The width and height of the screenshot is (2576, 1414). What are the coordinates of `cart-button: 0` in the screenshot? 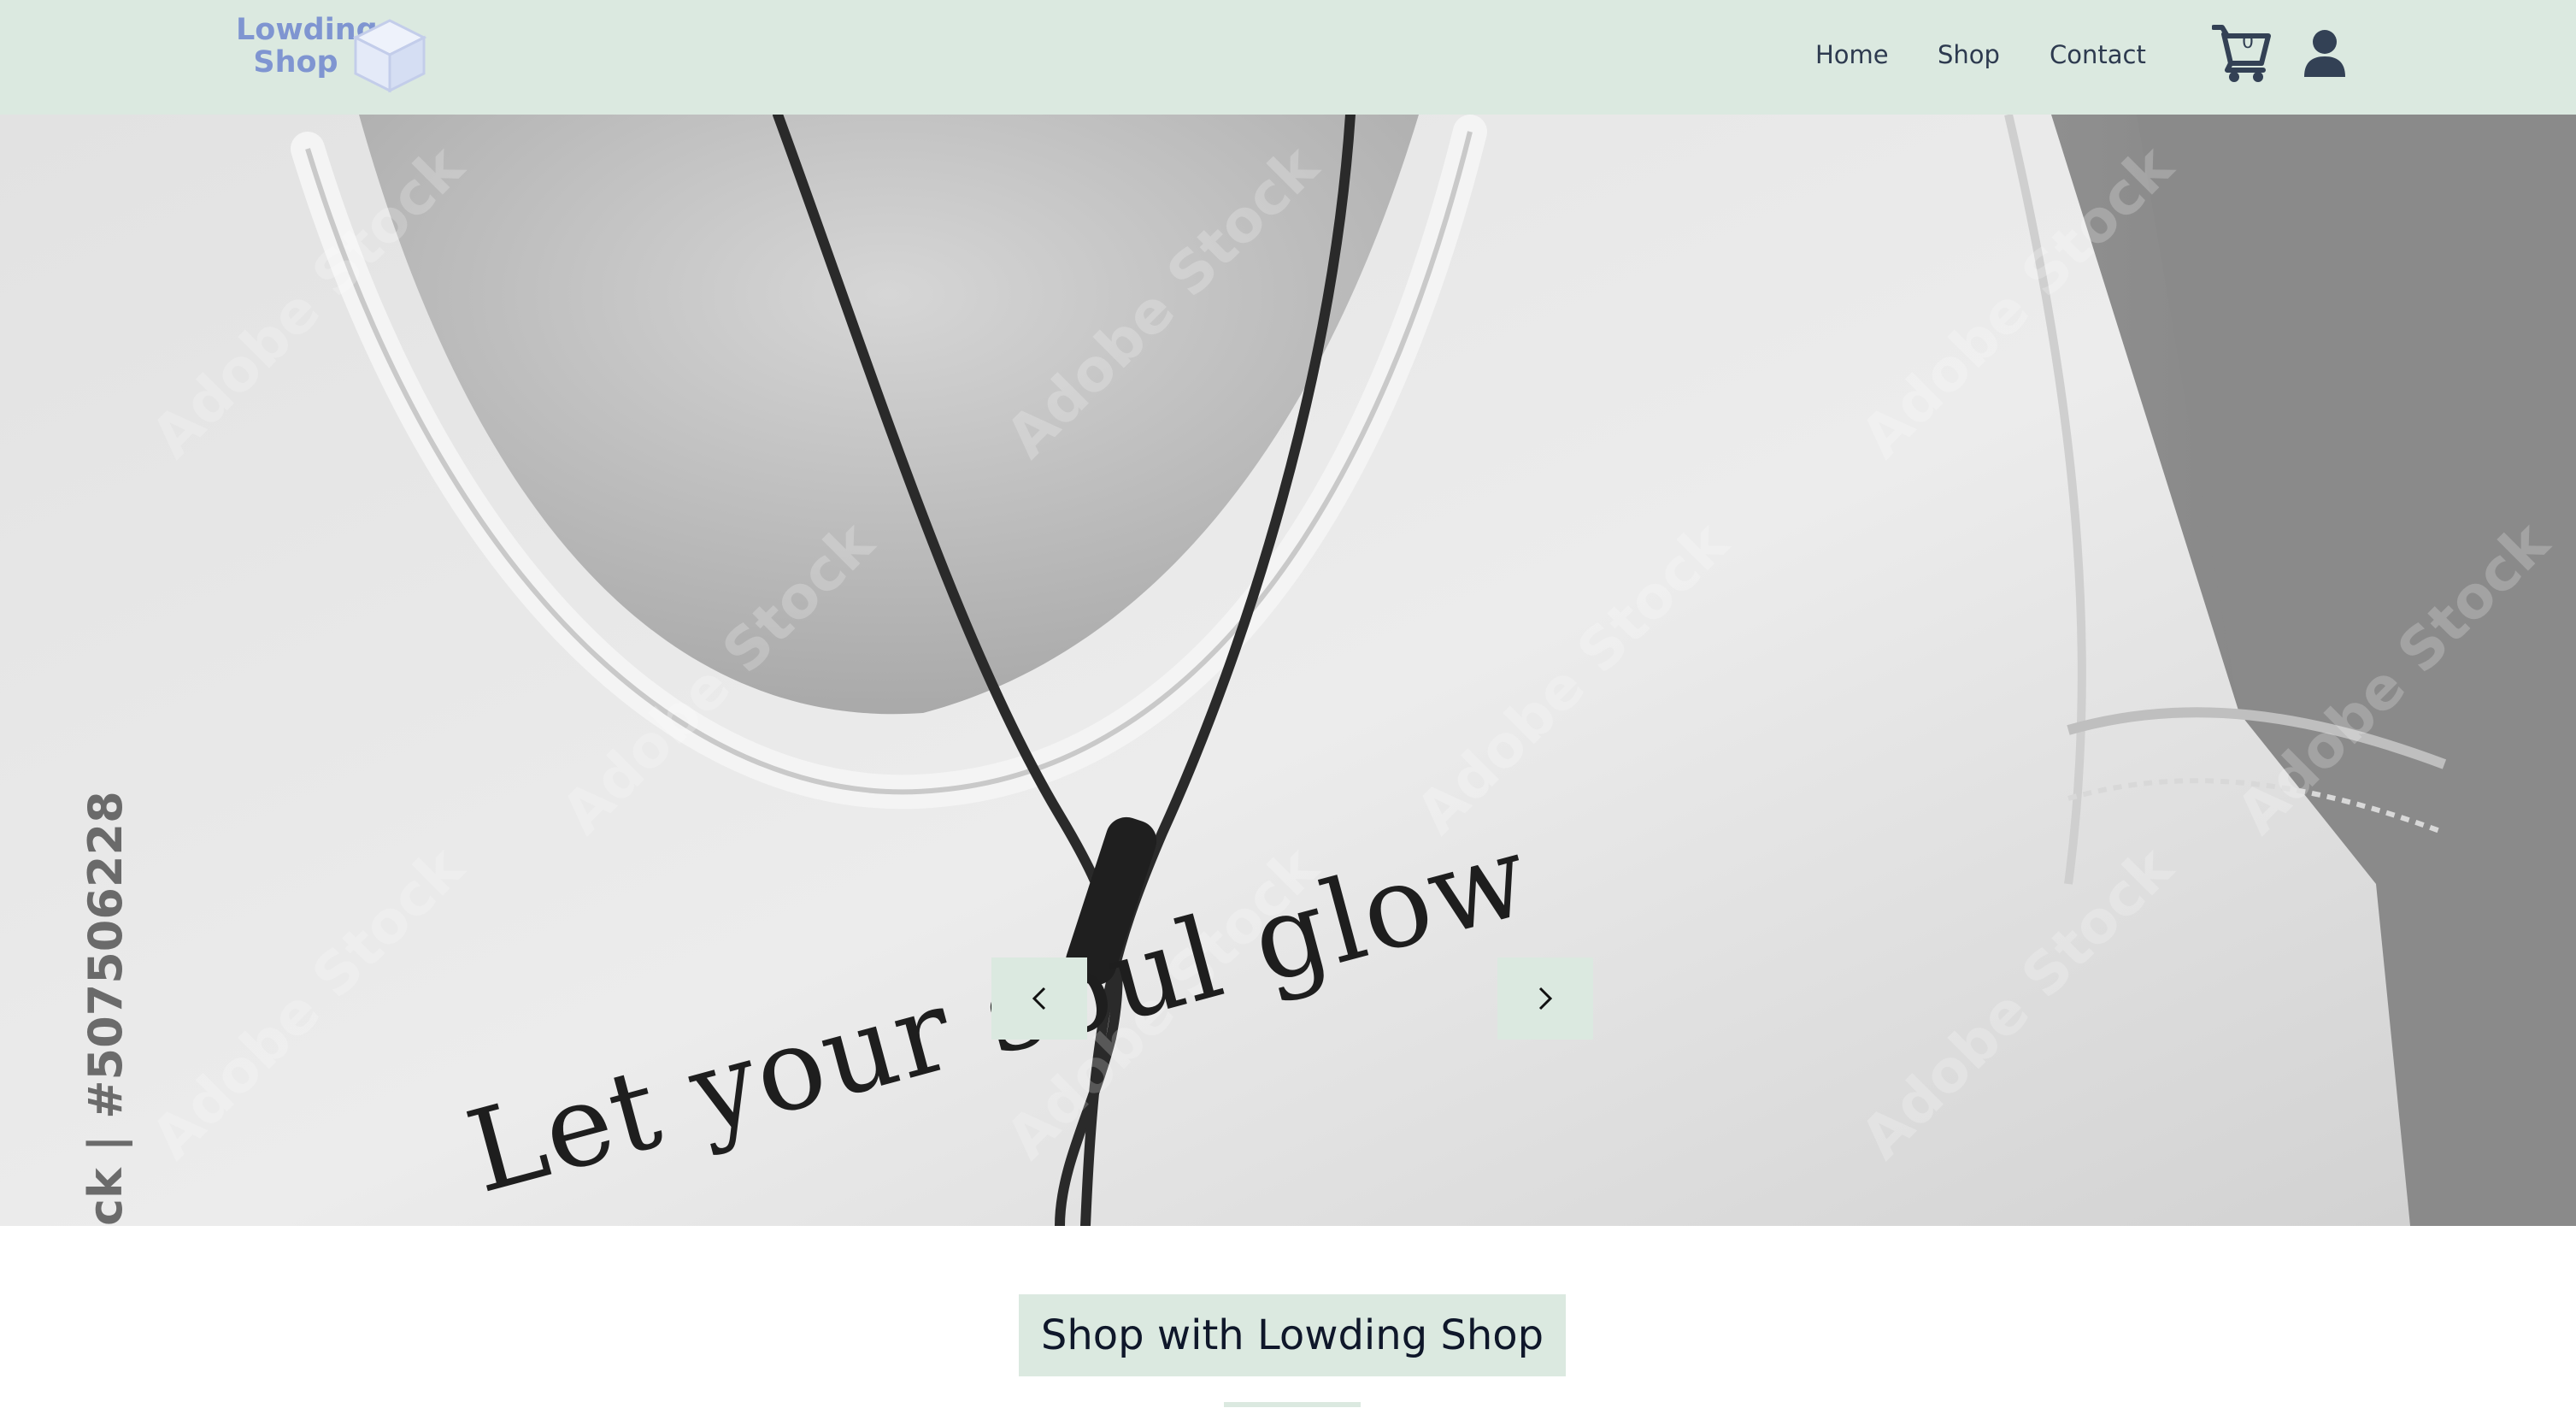 It's located at (2241, 53).